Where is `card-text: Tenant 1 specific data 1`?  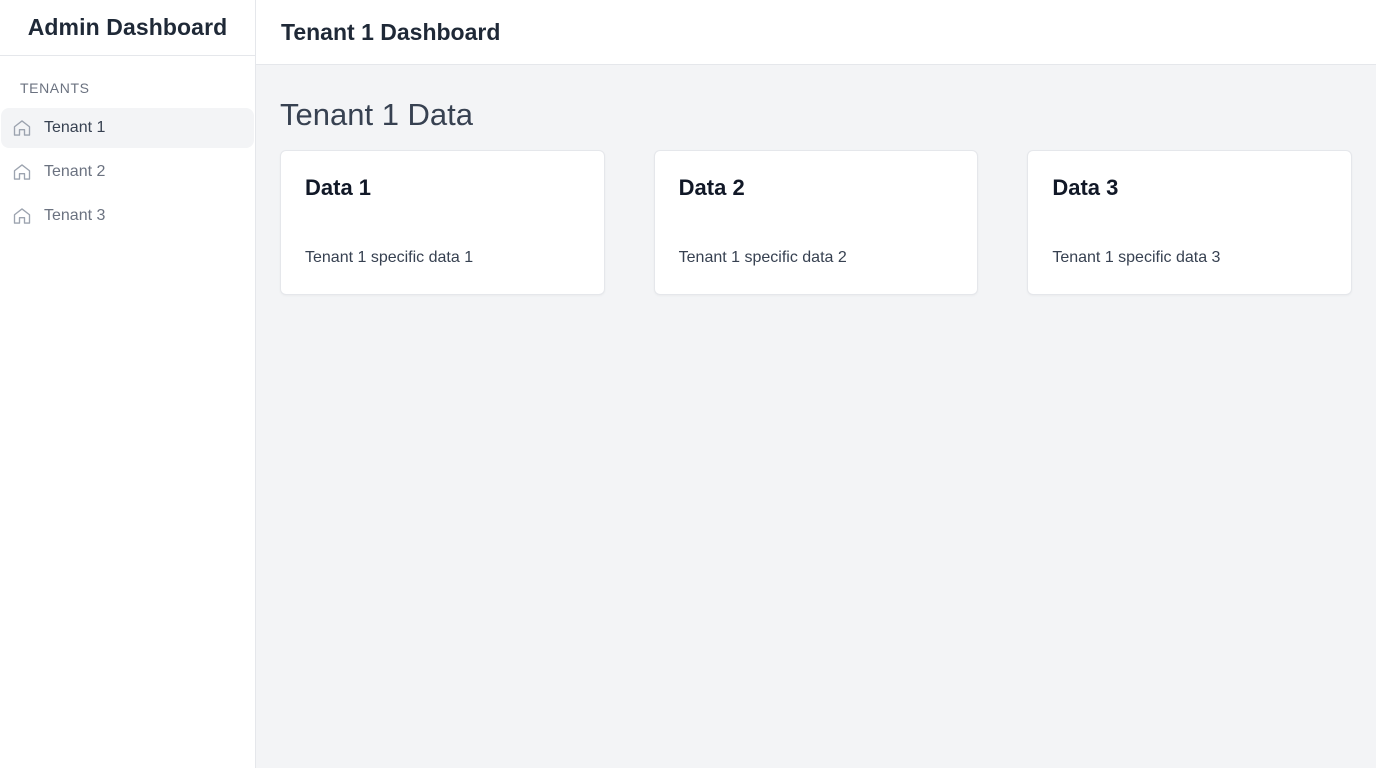 card-text: Tenant 1 specific data 1 is located at coordinates (389, 257).